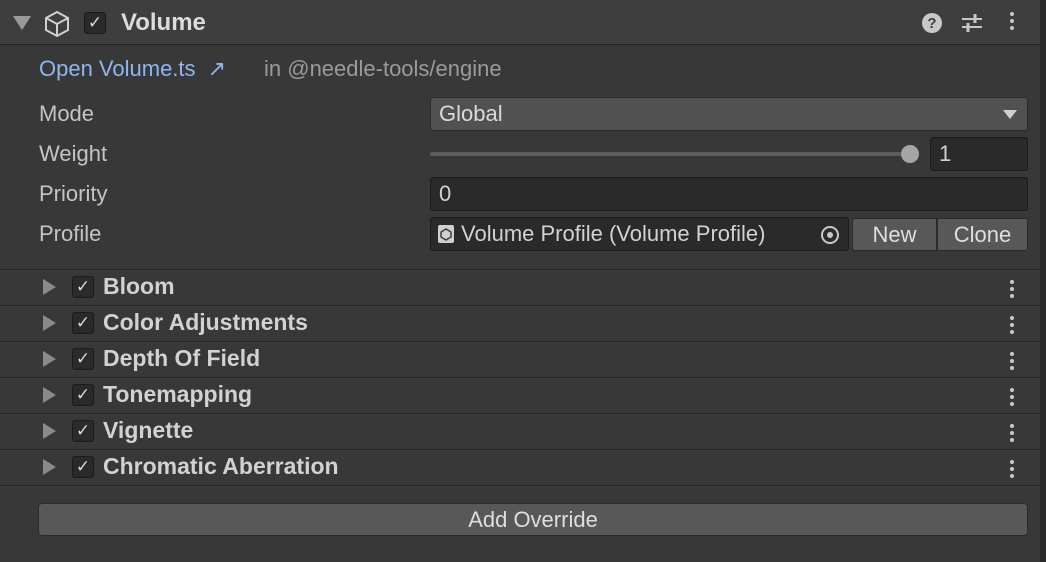 The width and height of the screenshot is (1046, 562). What do you see at coordinates (57, 24) in the screenshot?
I see `cube-icon` at bounding box center [57, 24].